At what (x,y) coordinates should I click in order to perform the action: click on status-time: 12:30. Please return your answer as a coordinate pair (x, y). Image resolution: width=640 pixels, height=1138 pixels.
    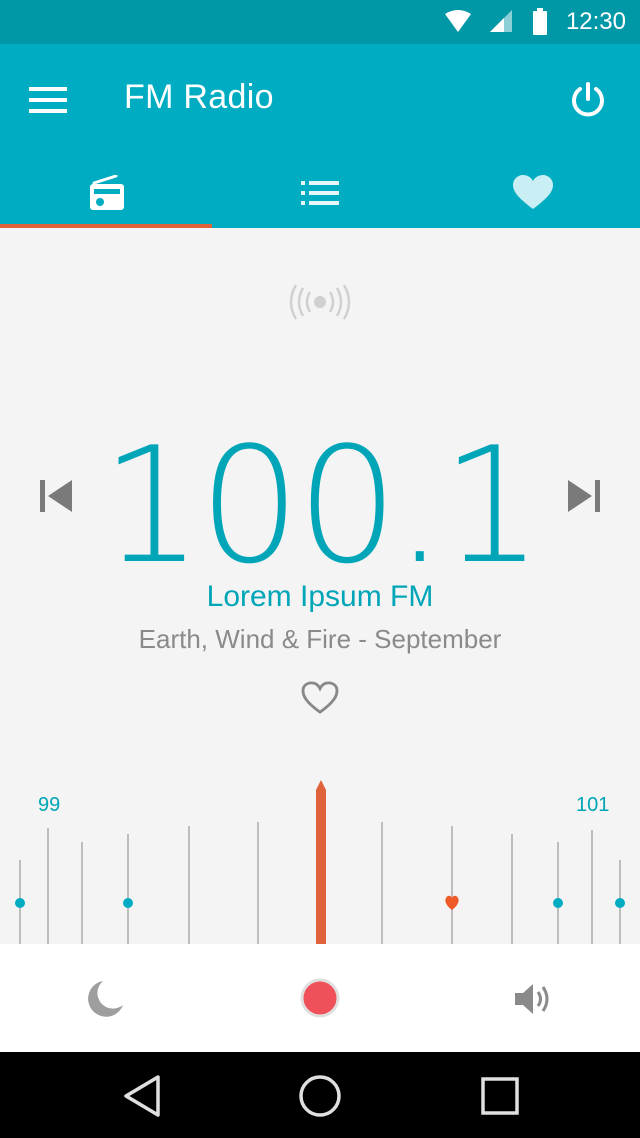
    Looking at the image, I should click on (595, 21).